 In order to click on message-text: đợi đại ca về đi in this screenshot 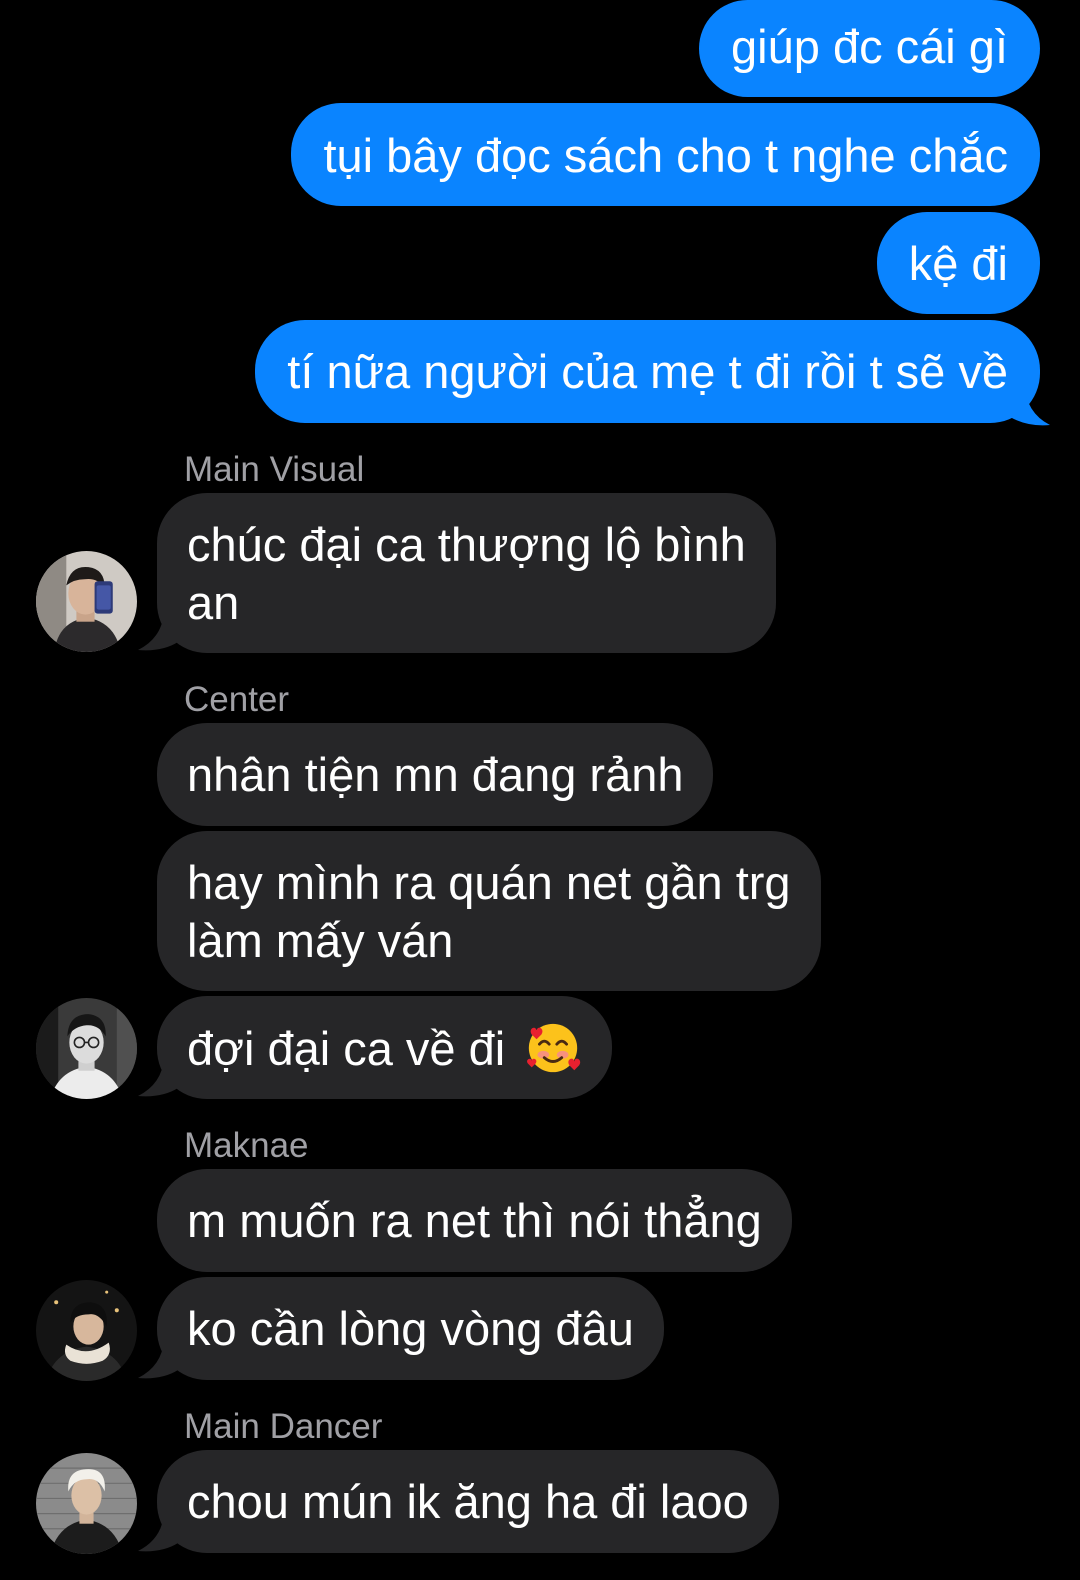, I will do `click(346, 1048)`.